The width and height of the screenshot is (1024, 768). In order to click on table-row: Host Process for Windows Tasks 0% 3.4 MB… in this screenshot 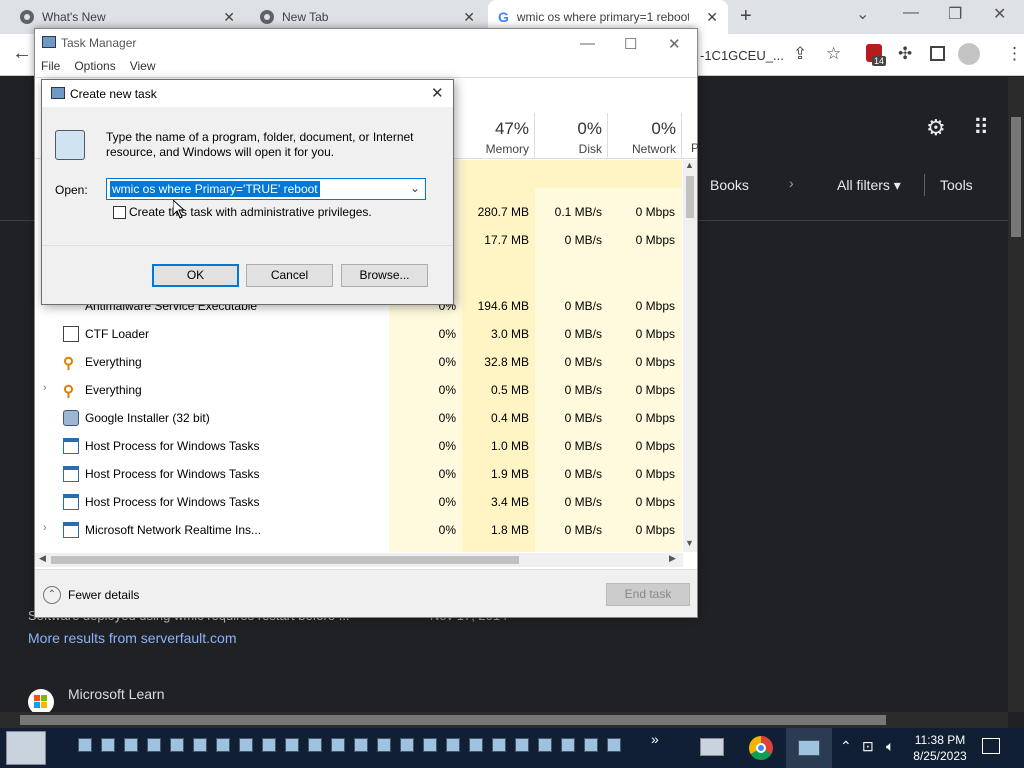, I will do `click(358, 502)`.